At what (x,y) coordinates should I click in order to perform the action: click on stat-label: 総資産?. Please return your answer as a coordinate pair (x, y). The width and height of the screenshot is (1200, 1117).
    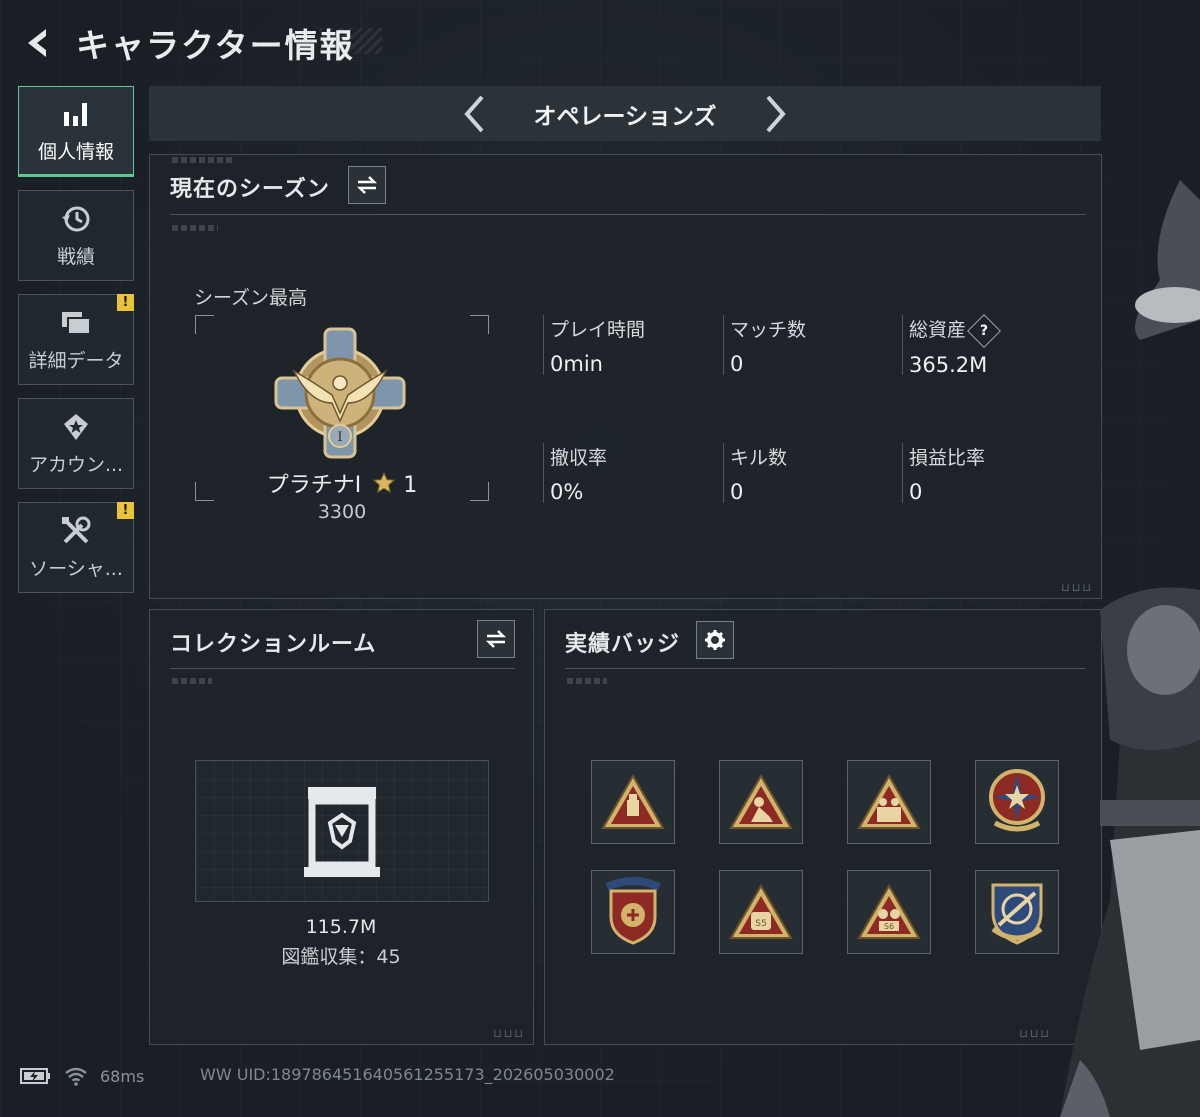
    Looking at the image, I should click on (955, 330).